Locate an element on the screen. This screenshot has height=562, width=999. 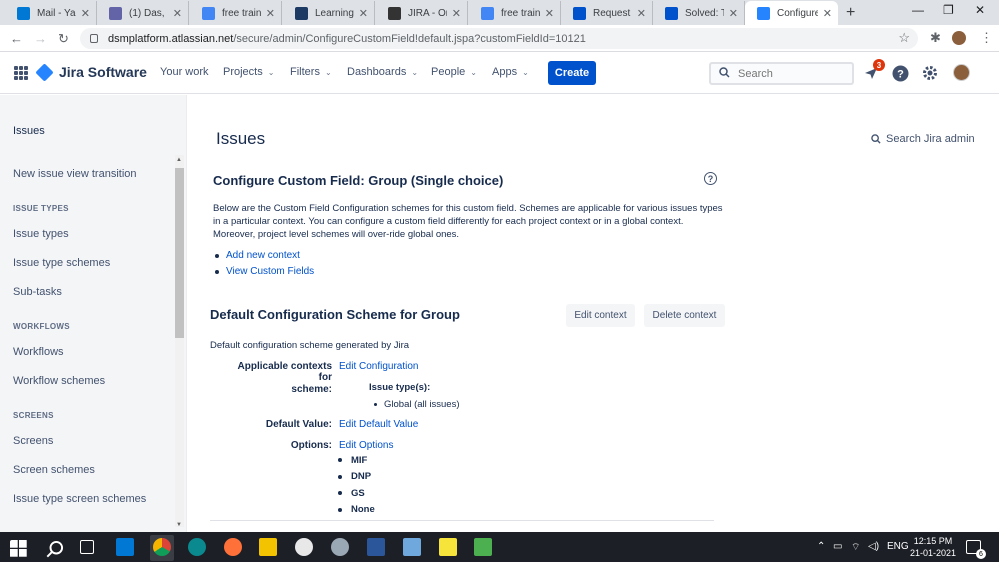
browser-tab: Request Us ✕ is located at coordinates (607, 13).